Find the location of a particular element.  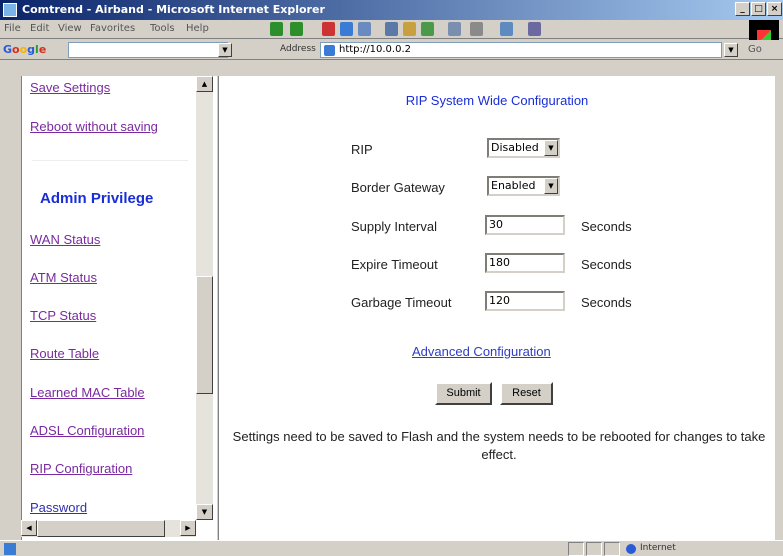

address-input: http://10.0.0.2 is located at coordinates (521, 50).